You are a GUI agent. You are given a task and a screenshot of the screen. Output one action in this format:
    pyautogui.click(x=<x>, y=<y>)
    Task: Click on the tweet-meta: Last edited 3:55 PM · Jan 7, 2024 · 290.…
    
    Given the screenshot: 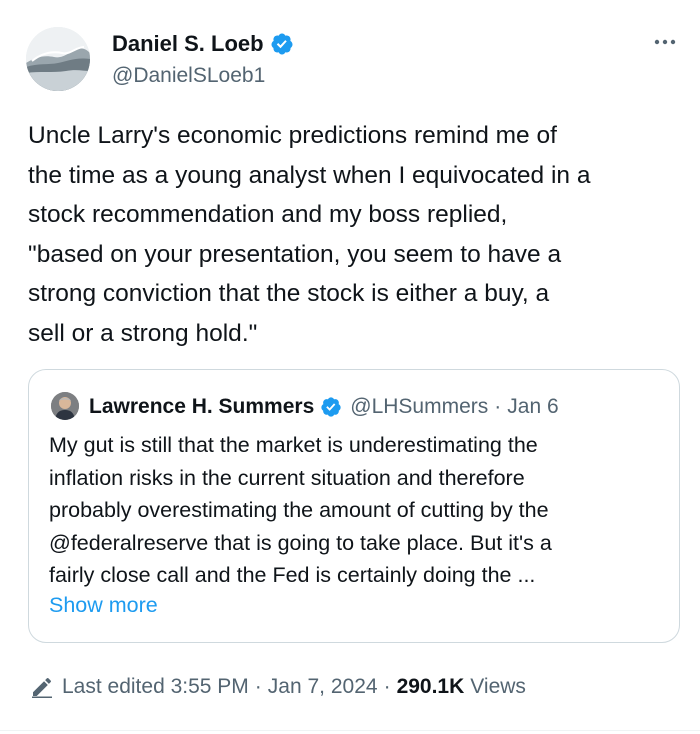 What is the action you would take?
    pyautogui.click(x=278, y=687)
    